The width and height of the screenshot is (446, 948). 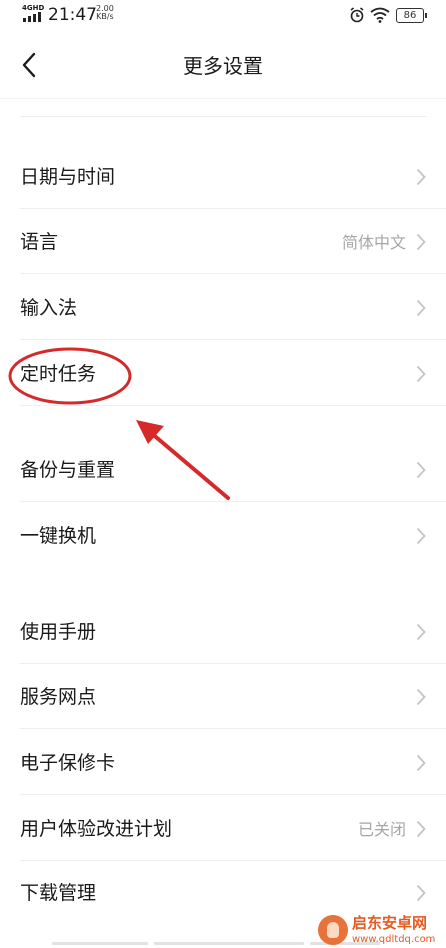 What do you see at coordinates (32, 17) in the screenshot?
I see `signal-icon` at bounding box center [32, 17].